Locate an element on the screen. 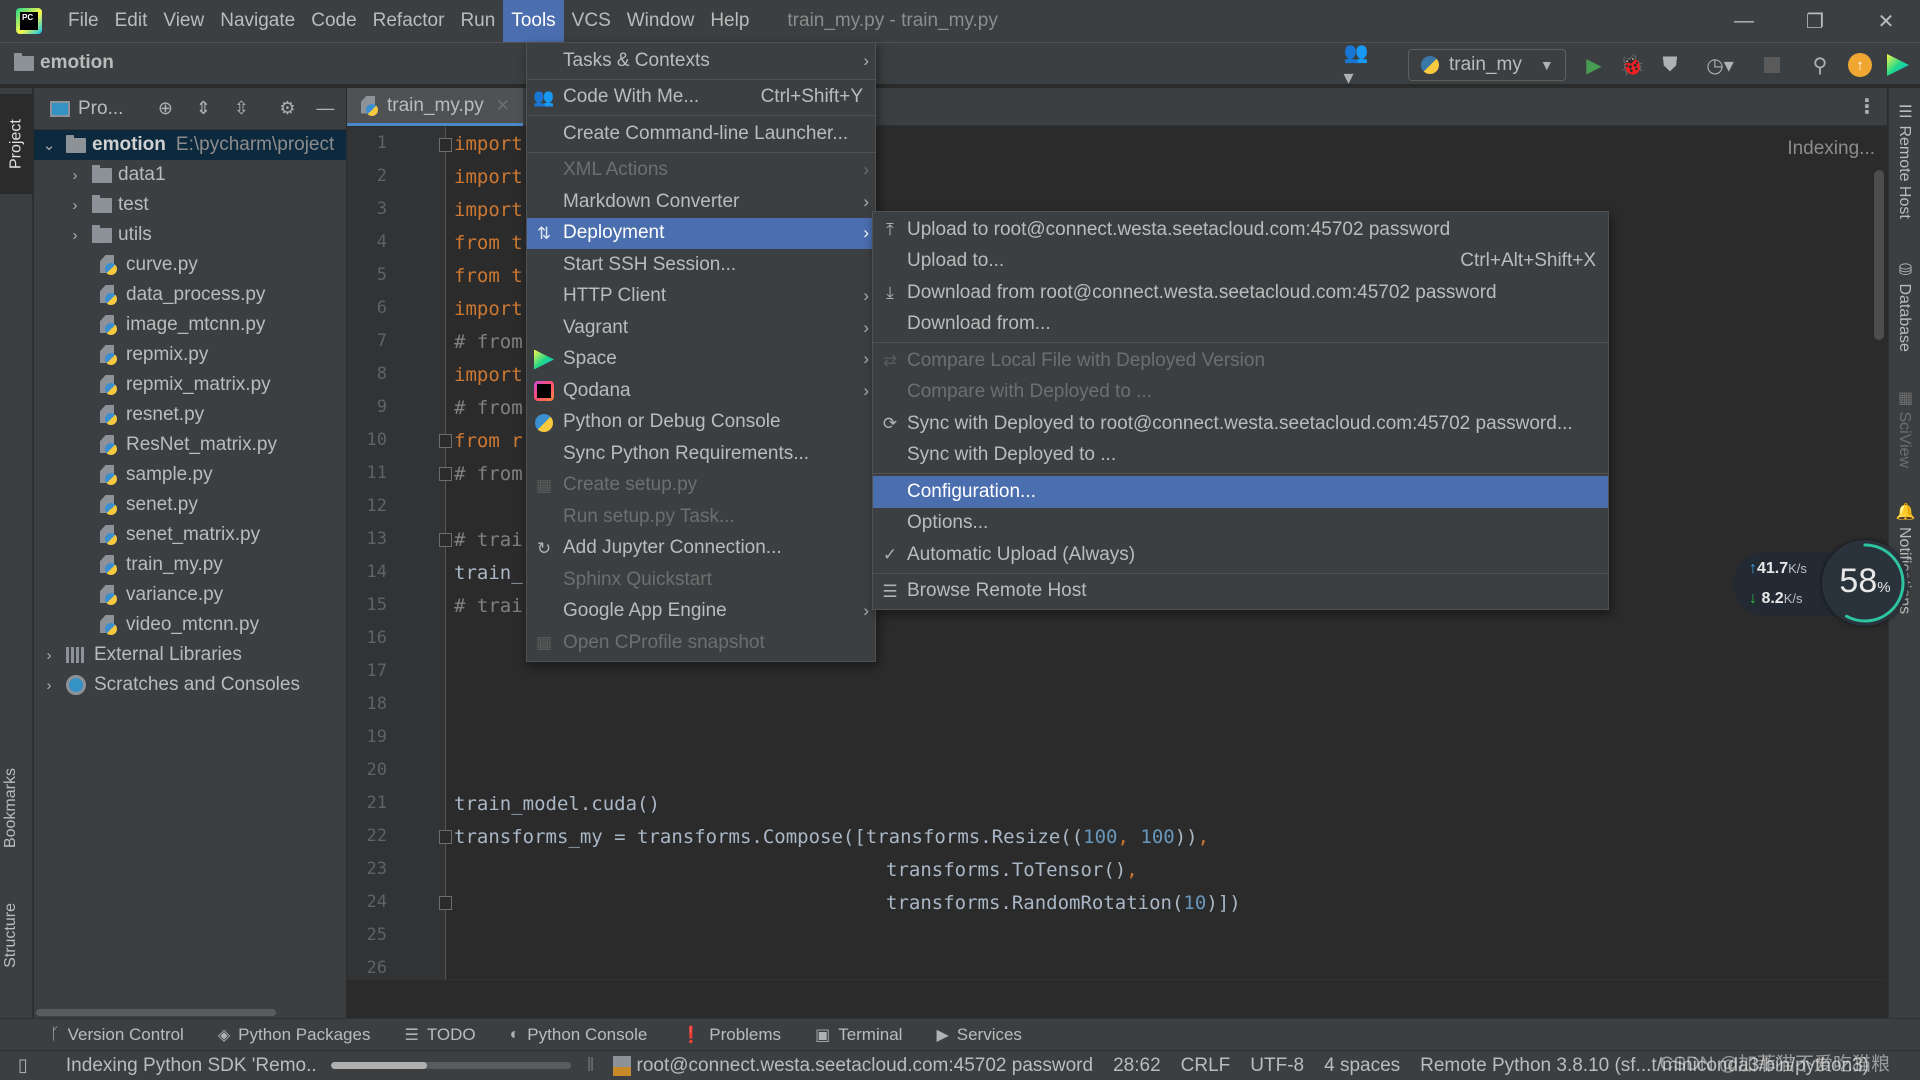 Image resolution: width=1920 pixels, height=1080 pixels. menu-item-upload-to: Upload to... Ctrl+Alt+Shift+X is located at coordinates (1240, 262).